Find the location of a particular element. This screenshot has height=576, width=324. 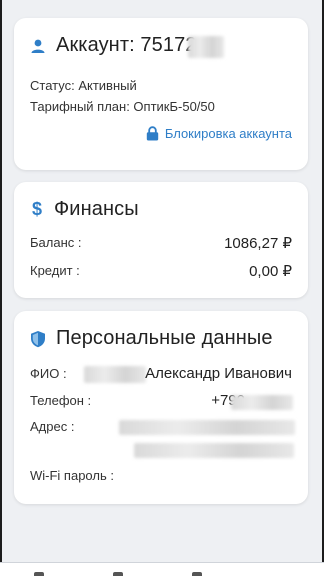

account-title: Аккаунт: 75172 is located at coordinates (126, 45).